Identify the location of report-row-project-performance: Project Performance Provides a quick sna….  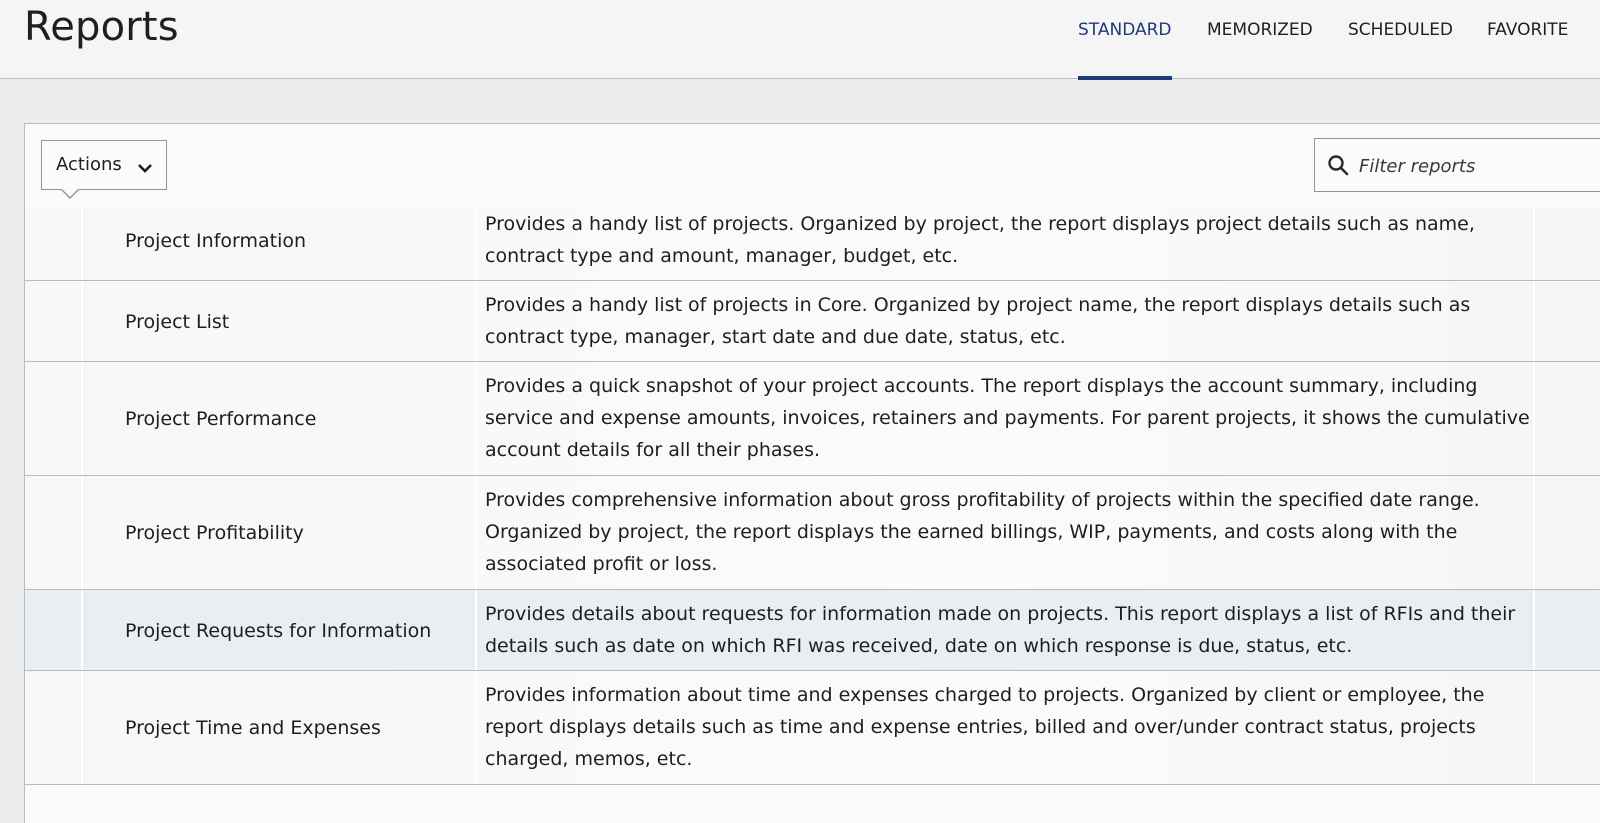
(812, 419).